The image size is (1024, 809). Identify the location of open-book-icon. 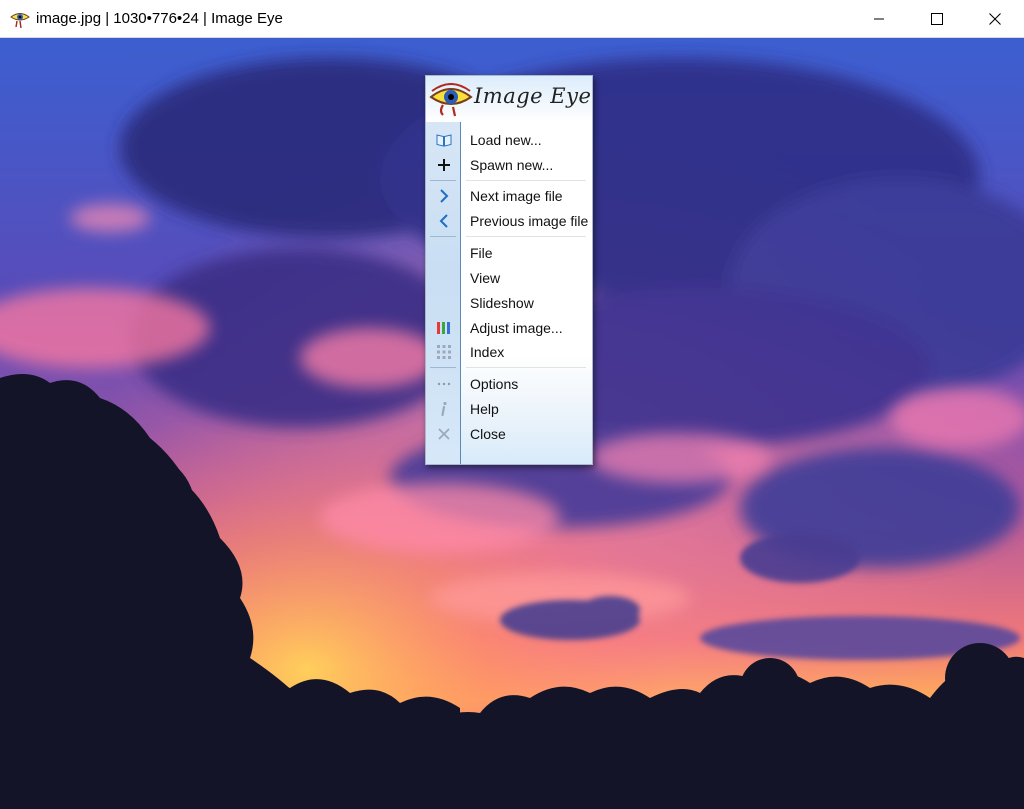
(443, 140).